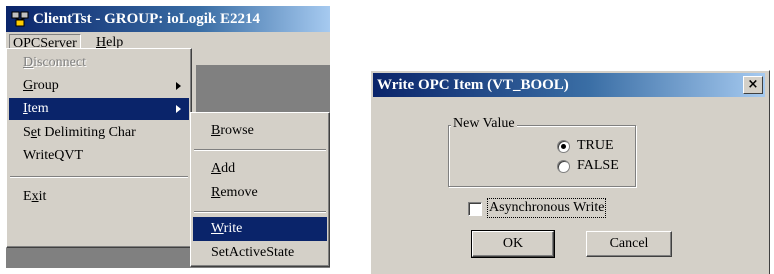  Describe the element at coordinates (99, 156) in the screenshot. I see `menu-item-writeqvt: WriteQVT` at that location.